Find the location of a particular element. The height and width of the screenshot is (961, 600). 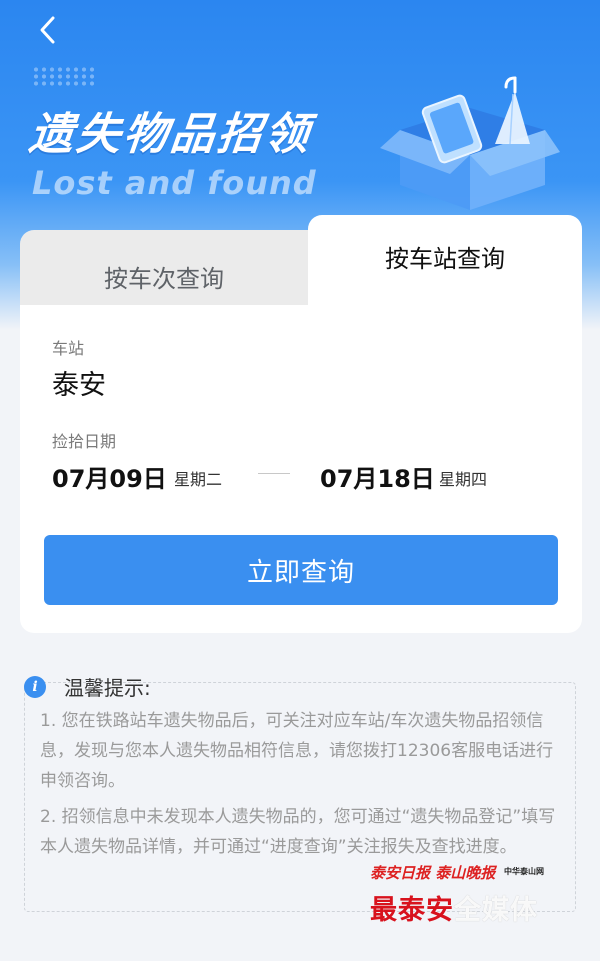

watermark-newspaper-names: 泰安日报 泰山晚报 is located at coordinates (433, 873).